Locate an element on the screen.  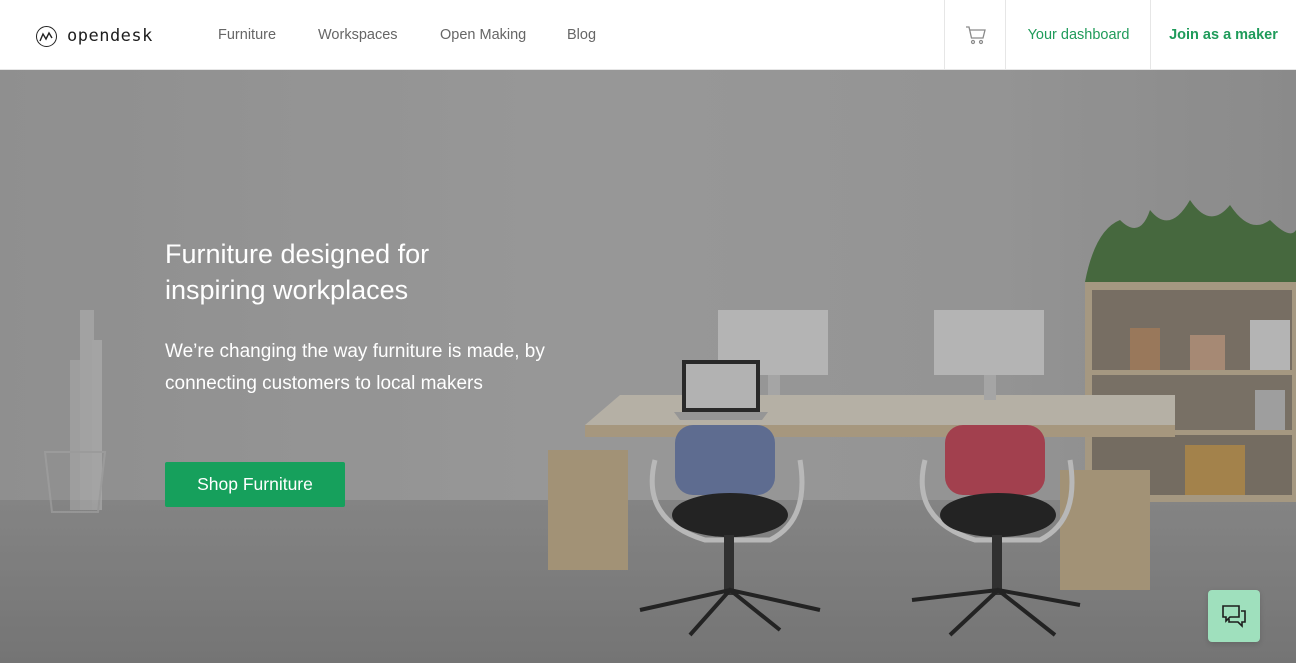
nav-link-open-making: Open Making is located at coordinates (483, 35).